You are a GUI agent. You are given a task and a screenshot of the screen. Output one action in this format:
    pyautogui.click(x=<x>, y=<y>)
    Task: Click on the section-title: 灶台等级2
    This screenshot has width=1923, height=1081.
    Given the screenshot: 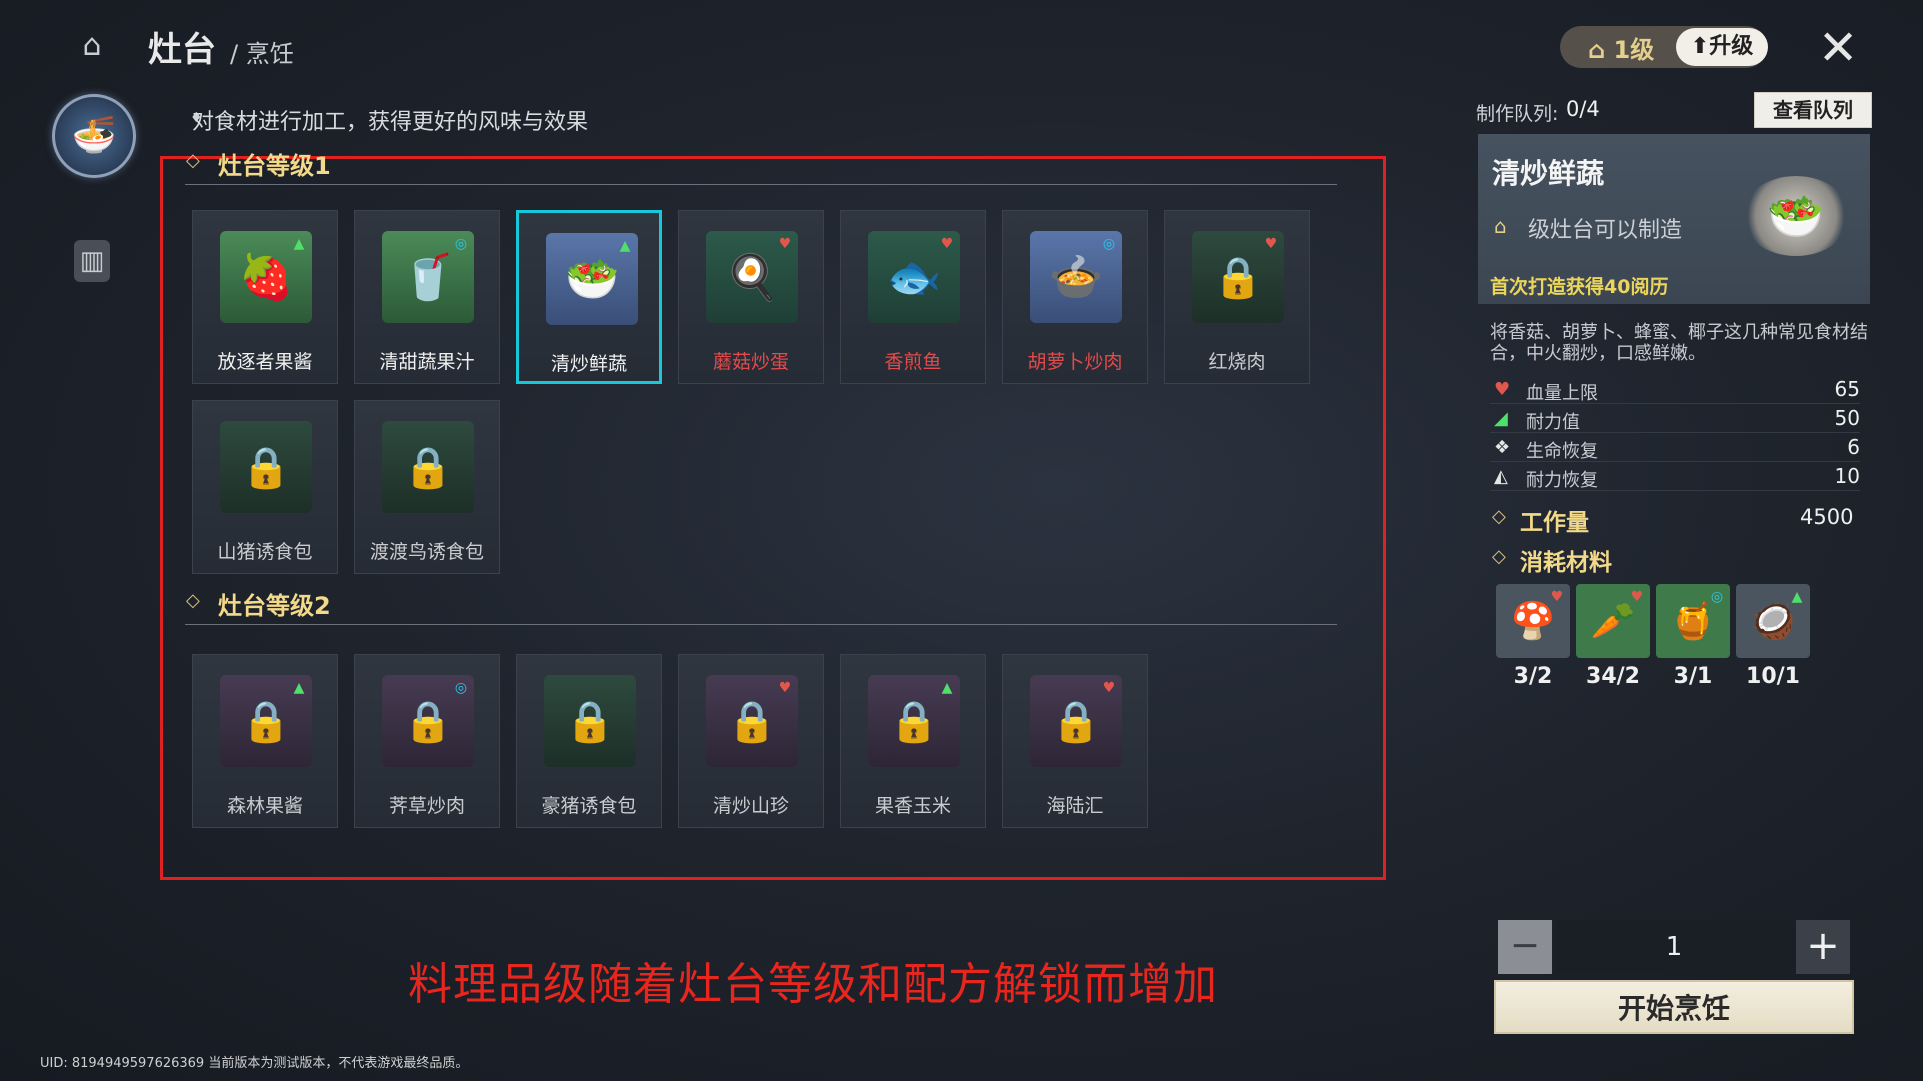 What is the action you would take?
    pyautogui.click(x=274, y=606)
    